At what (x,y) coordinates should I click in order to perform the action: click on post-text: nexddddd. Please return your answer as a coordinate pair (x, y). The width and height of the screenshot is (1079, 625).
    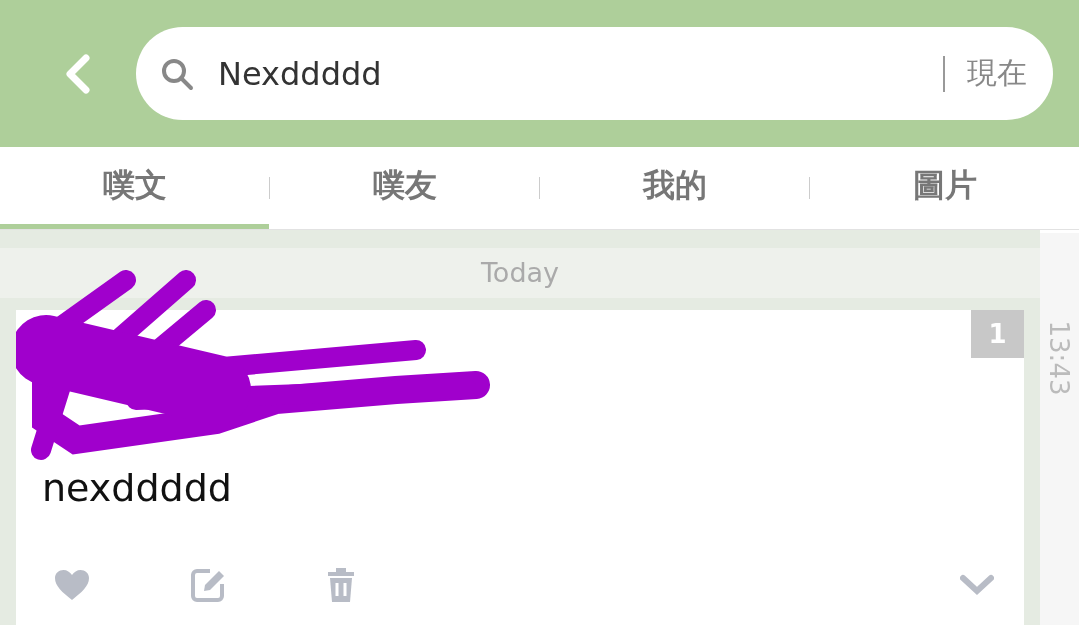
    Looking at the image, I should click on (137, 488).